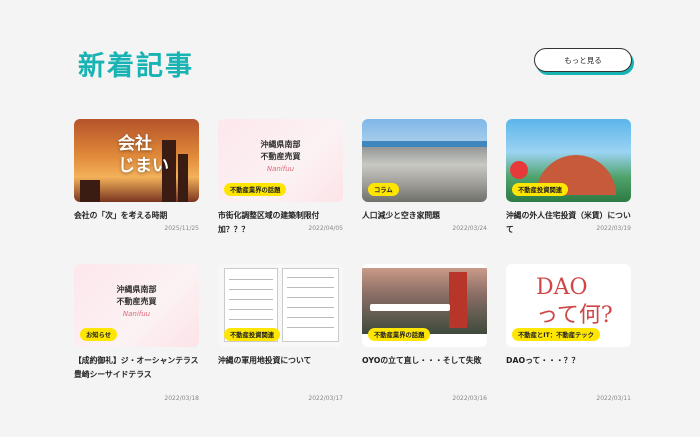 The image size is (700, 437). What do you see at coordinates (583, 60) in the screenshot?
I see `more-button: もっと見る` at bounding box center [583, 60].